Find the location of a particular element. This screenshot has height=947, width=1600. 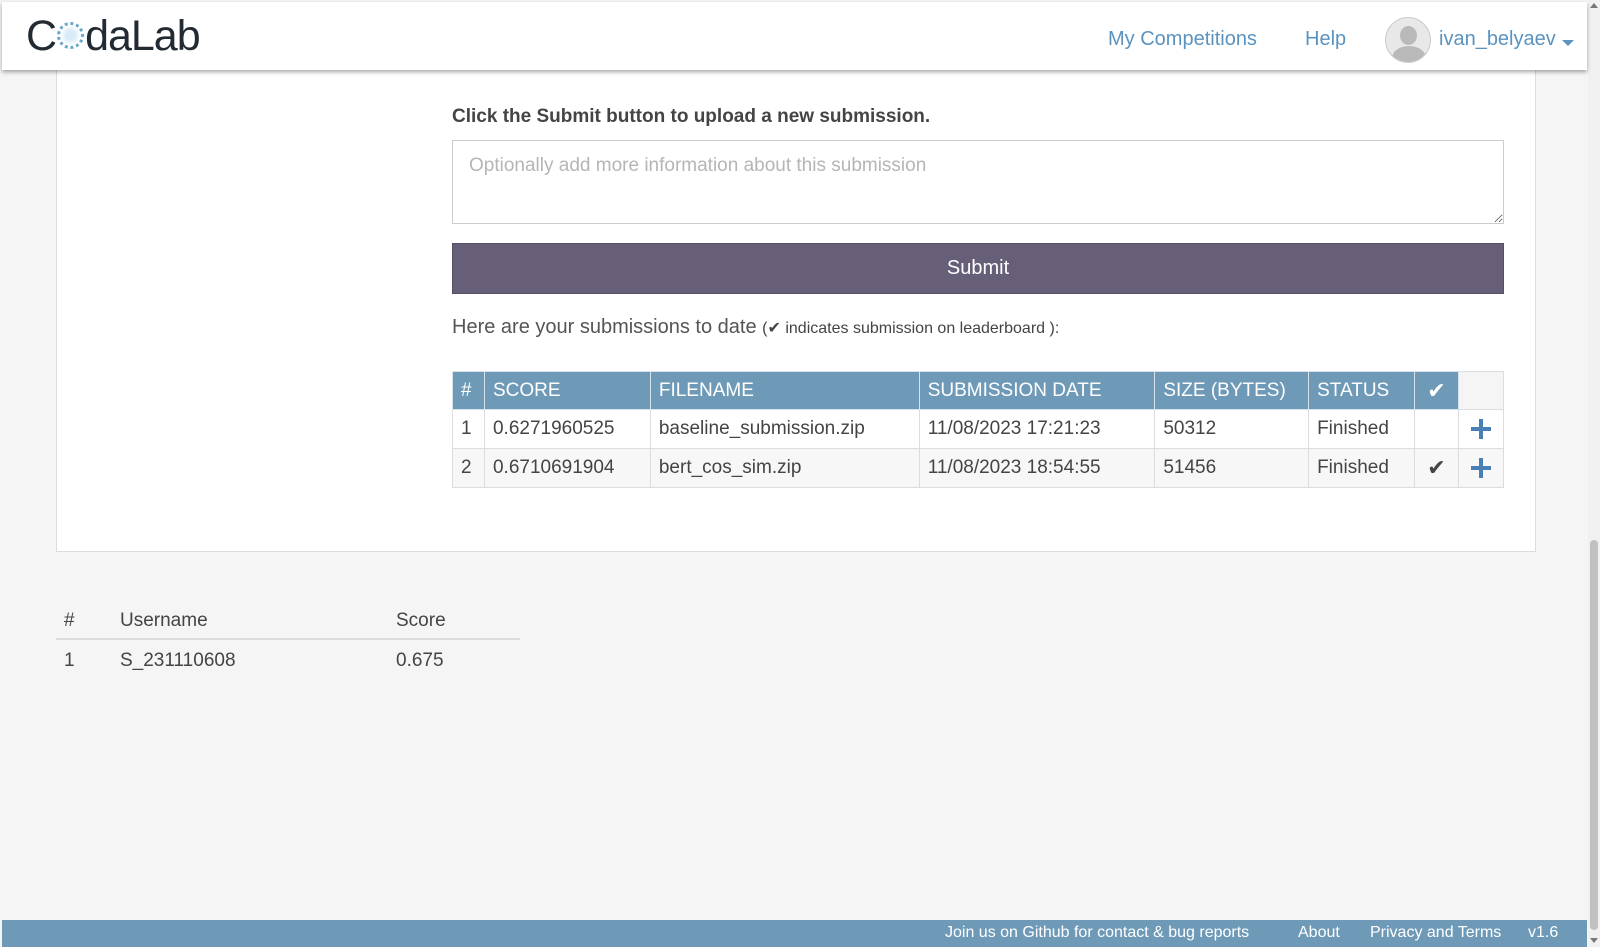

user-avatar is located at coordinates (1408, 40).